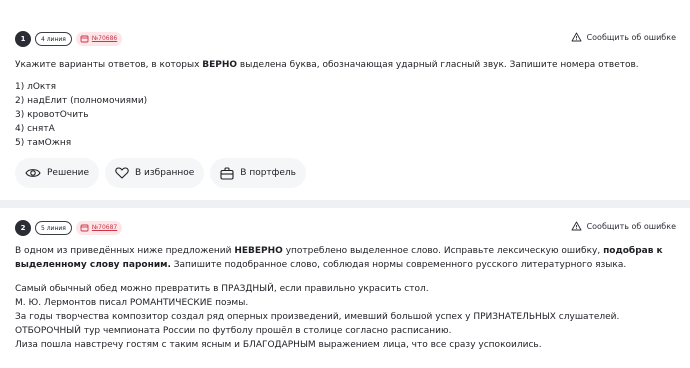 The height and width of the screenshot is (368, 690). What do you see at coordinates (220, 65) in the screenshot?
I see `question-emphasis: ВЕРНО` at bounding box center [220, 65].